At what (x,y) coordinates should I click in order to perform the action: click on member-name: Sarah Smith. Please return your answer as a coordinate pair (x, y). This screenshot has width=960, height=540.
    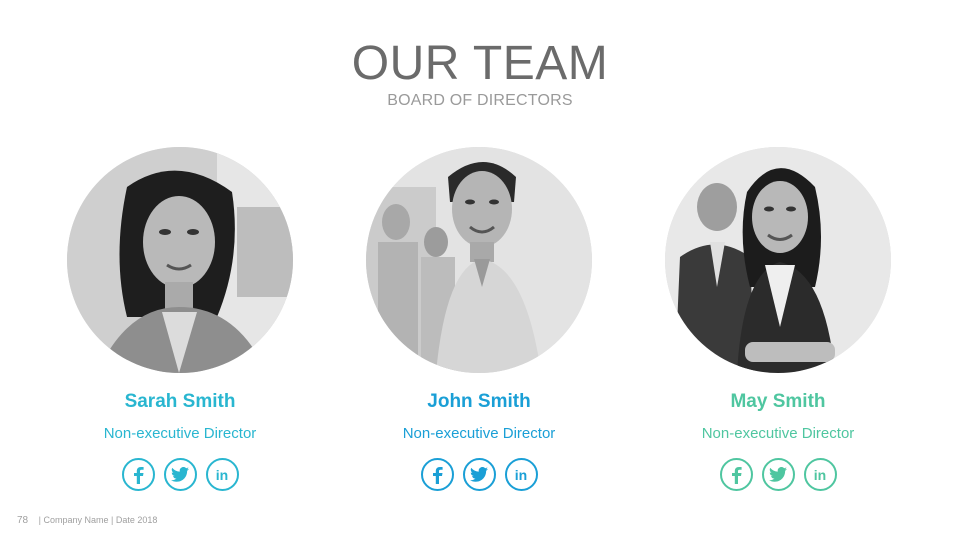
    Looking at the image, I should click on (180, 401).